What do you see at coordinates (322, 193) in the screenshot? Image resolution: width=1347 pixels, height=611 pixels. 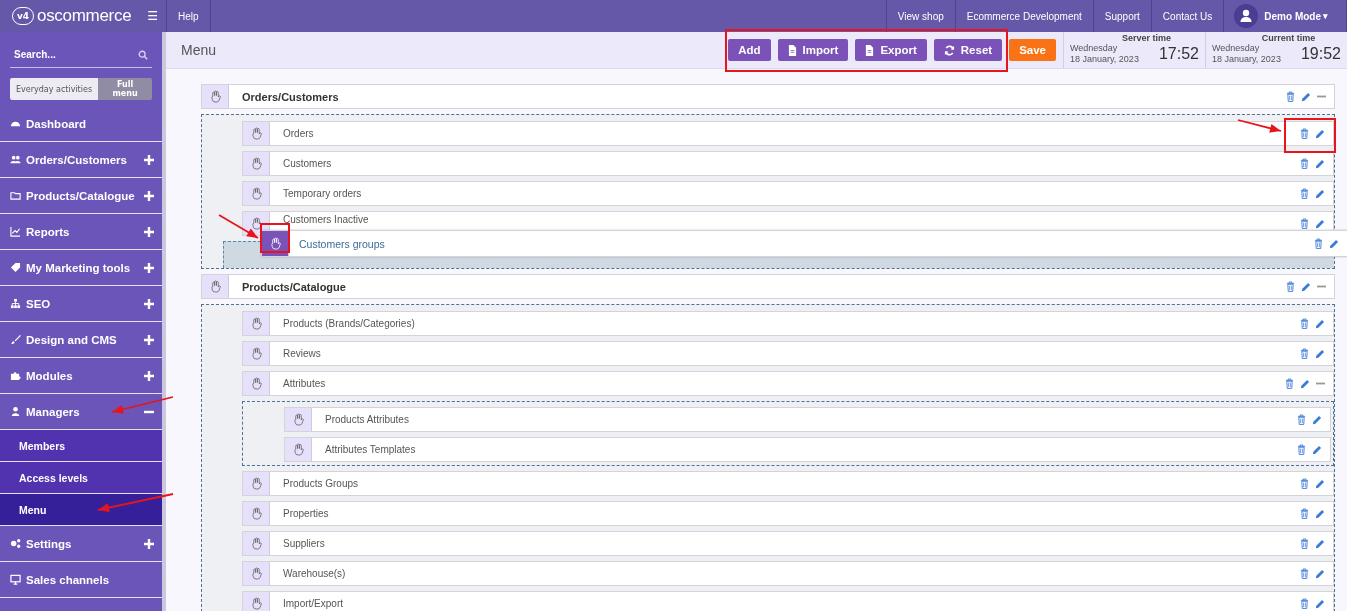 I see `menu-item-label: Temporary orders` at bounding box center [322, 193].